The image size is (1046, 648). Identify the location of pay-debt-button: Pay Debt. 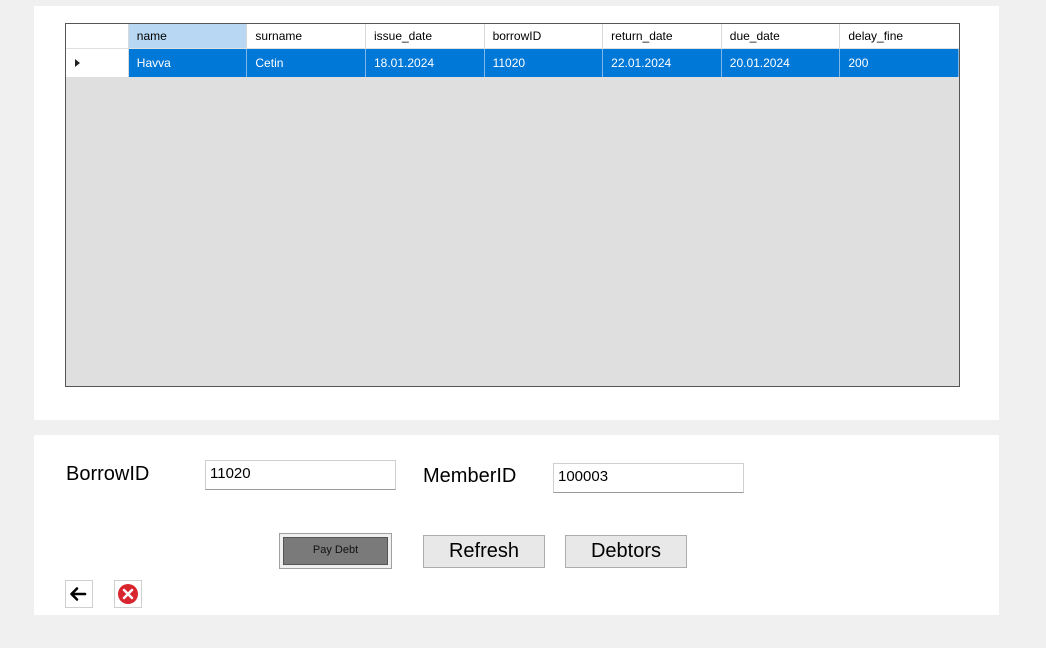
(335, 551).